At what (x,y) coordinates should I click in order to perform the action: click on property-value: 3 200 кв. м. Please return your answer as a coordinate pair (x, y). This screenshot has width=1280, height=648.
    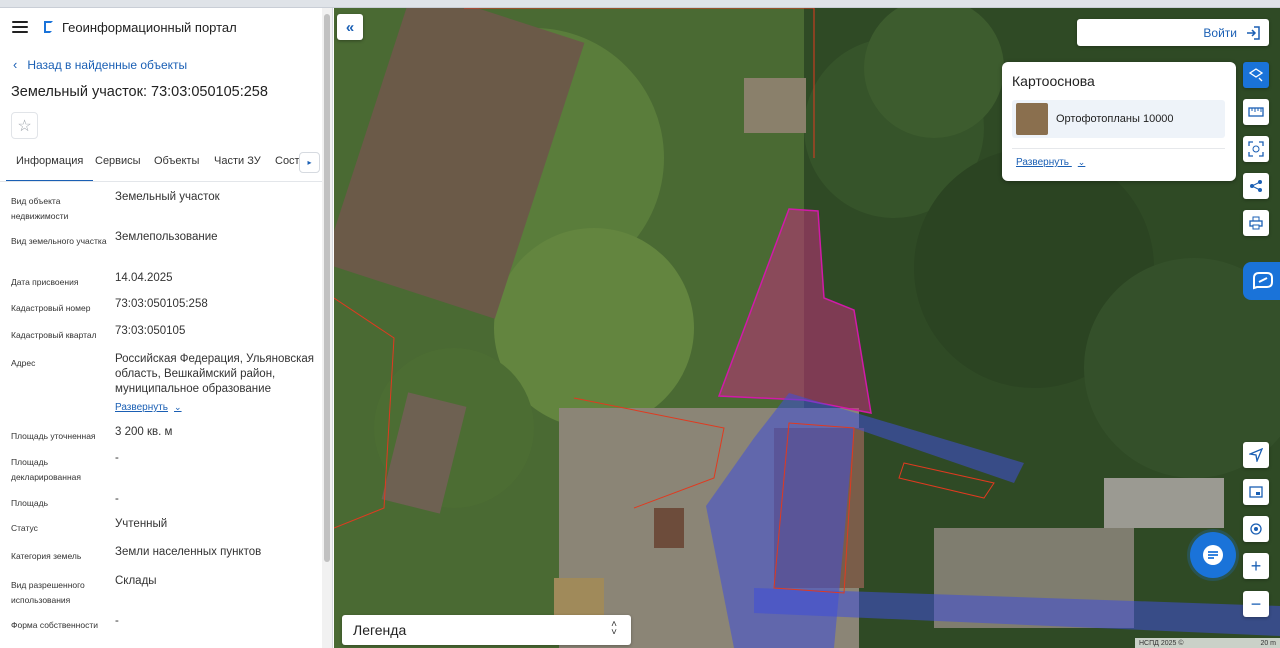
    Looking at the image, I should click on (144, 432).